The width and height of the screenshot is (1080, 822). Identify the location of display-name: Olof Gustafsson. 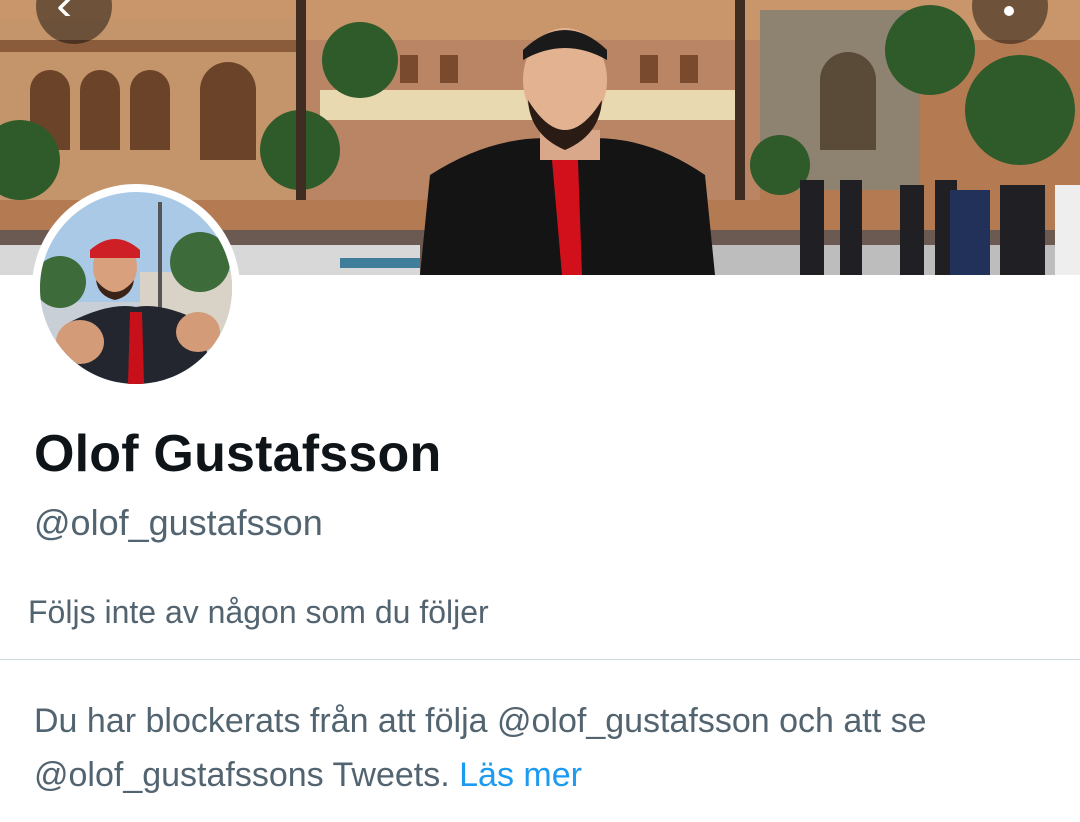
(238, 454).